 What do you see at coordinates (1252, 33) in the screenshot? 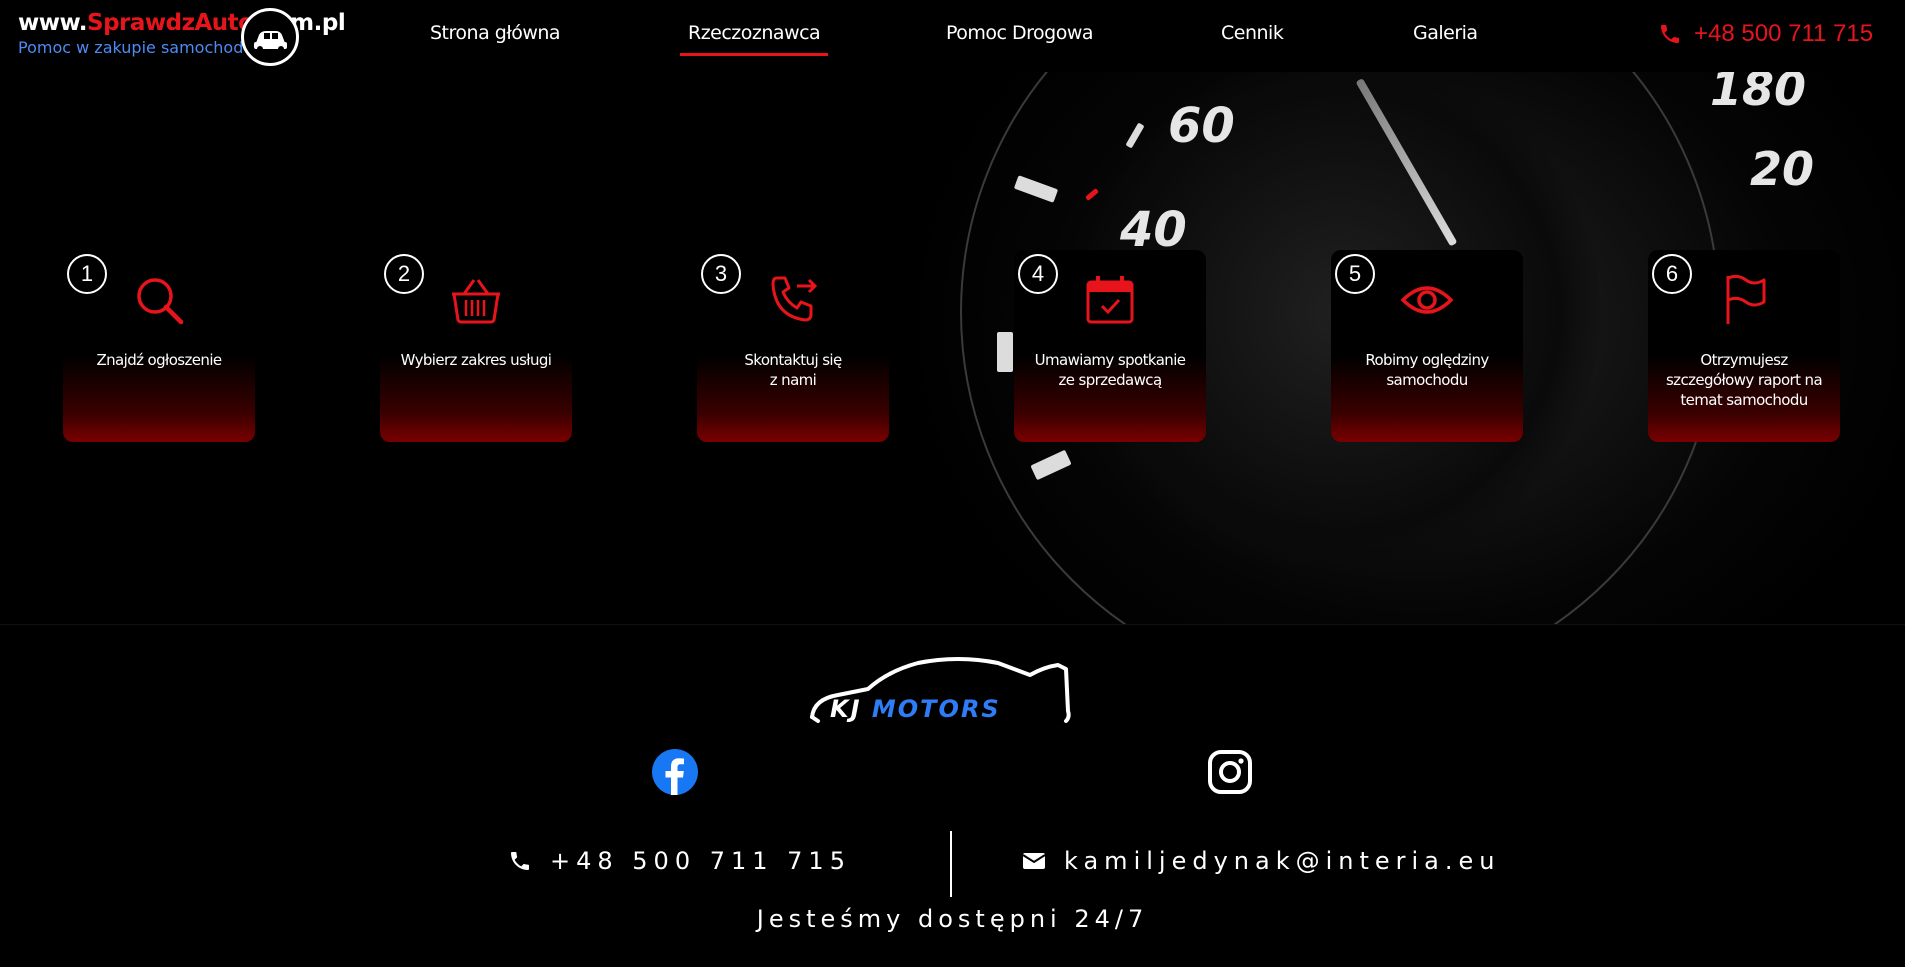
I see `nav-cennik: Cennik` at bounding box center [1252, 33].